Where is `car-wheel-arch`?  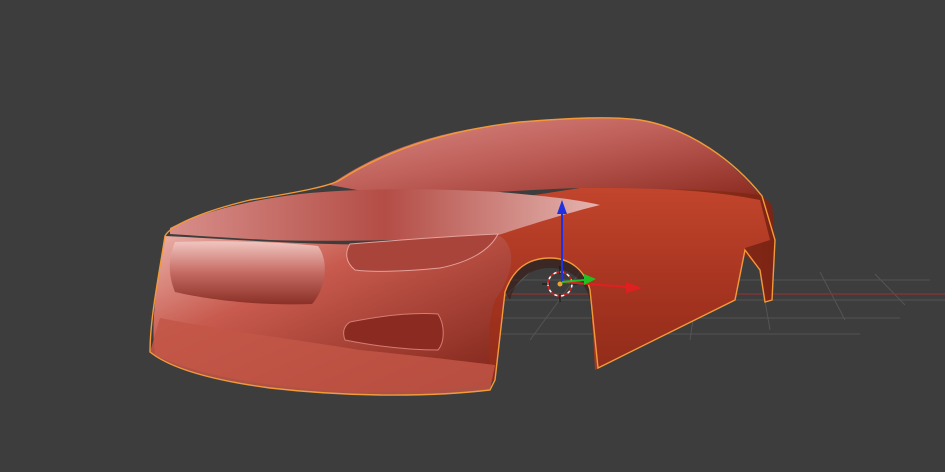
car-wheel-arch is located at coordinates (550, 314).